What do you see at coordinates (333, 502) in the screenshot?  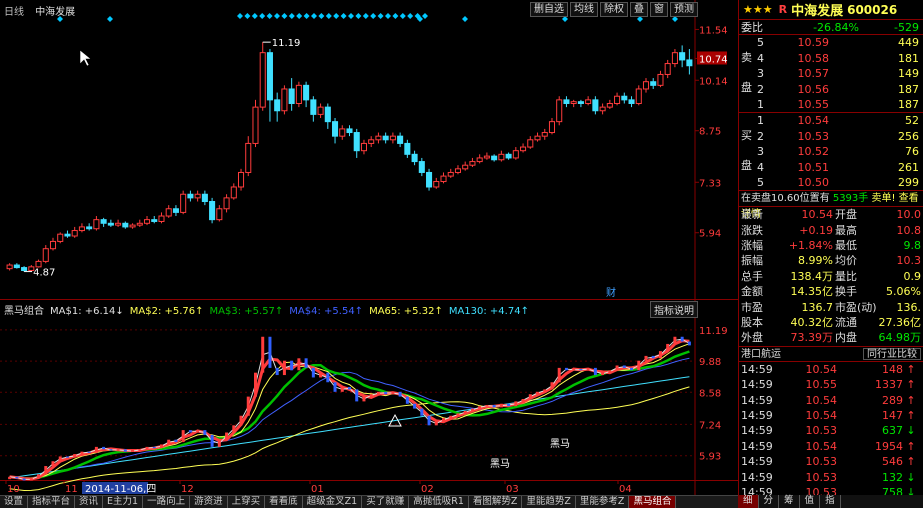 I see `tab-8: 超级金叉Z1` at bounding box center [333, 502].